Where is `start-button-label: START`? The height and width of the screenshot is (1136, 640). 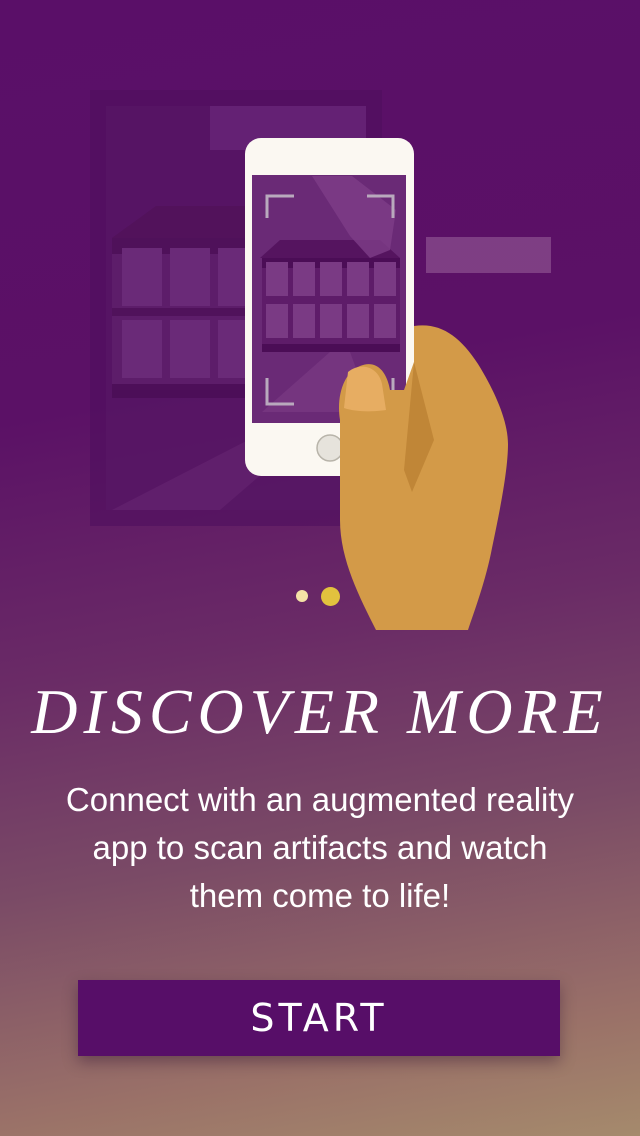
start-button-label: START is located at coordinates (319, 1018).